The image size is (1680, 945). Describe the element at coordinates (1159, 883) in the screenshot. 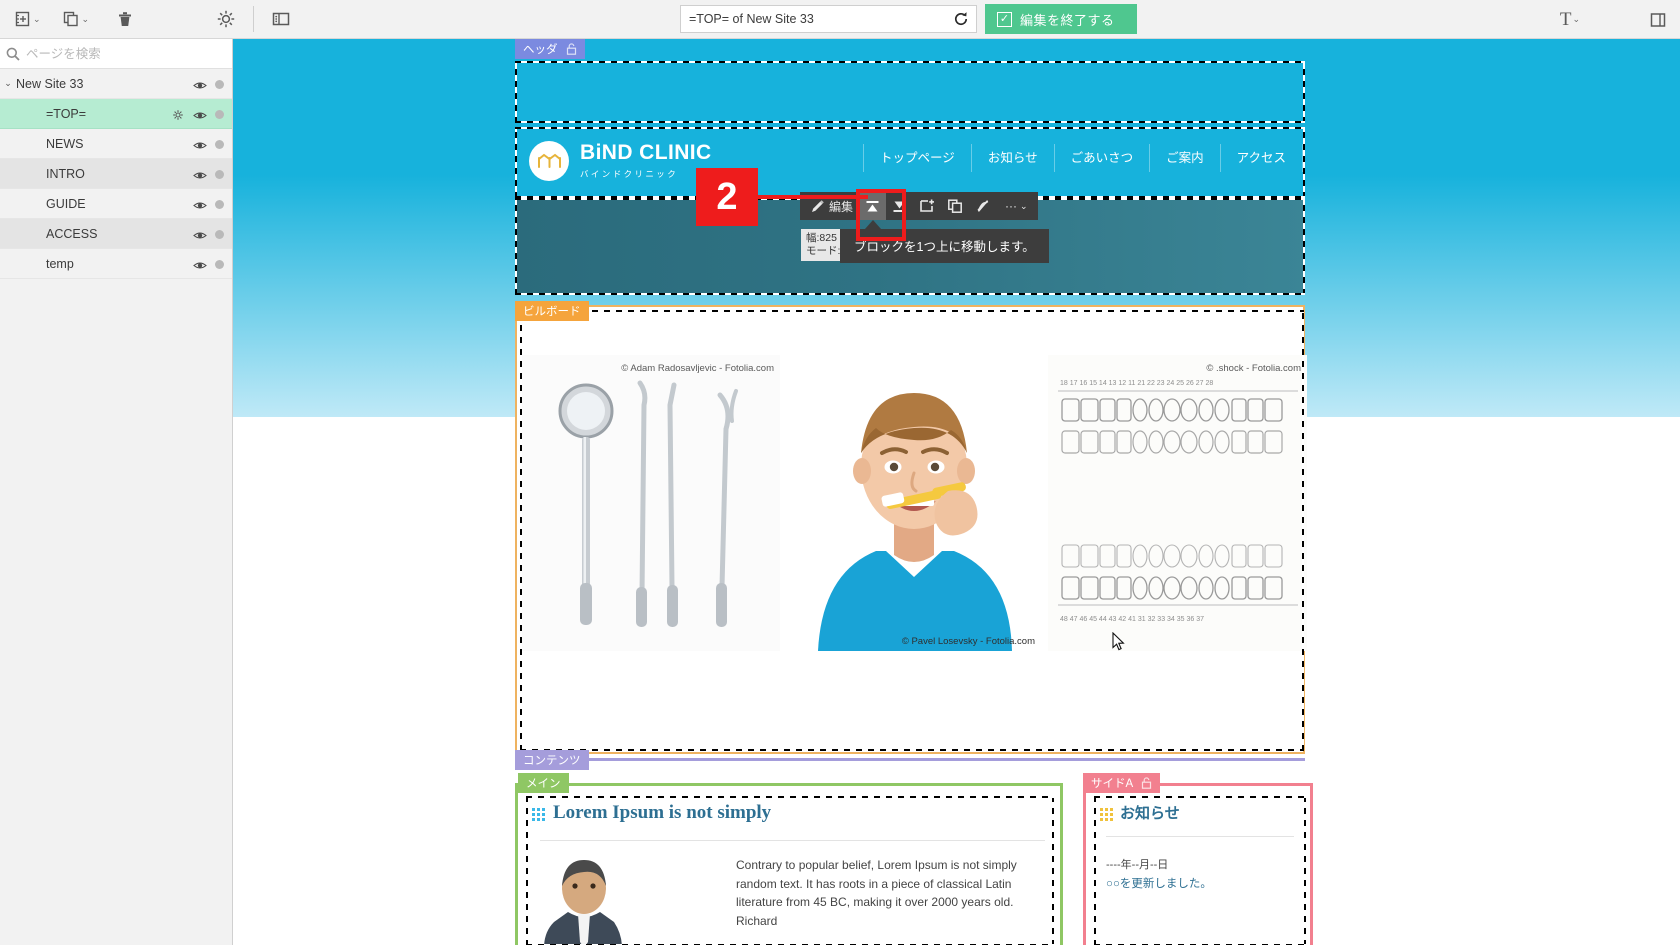

I see `news-text: ○○を更新しました。` at that location.